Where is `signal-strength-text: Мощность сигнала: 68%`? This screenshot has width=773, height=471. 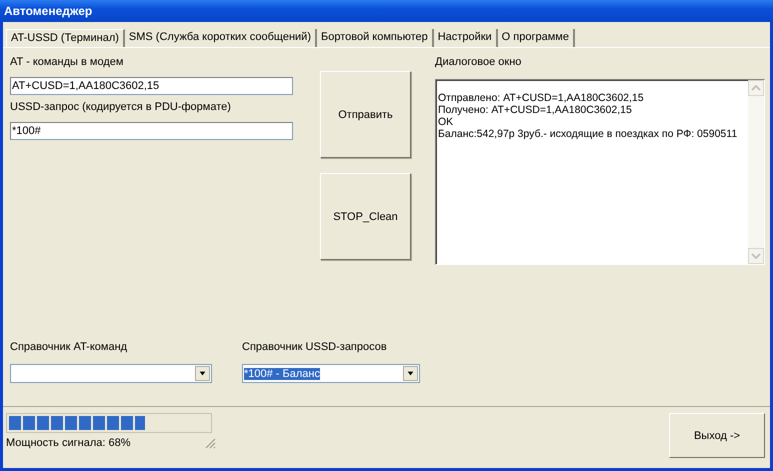 signal-strength-text: Мощность сигнала: 68% is located at coordinates (68, 443).